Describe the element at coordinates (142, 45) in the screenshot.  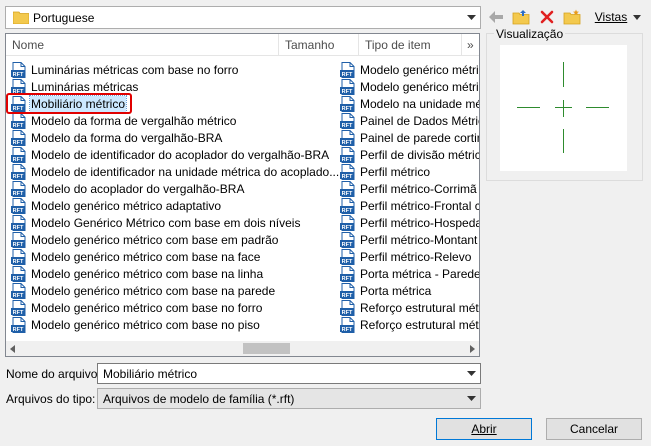
I see `column-header-name: Nome` at that location.